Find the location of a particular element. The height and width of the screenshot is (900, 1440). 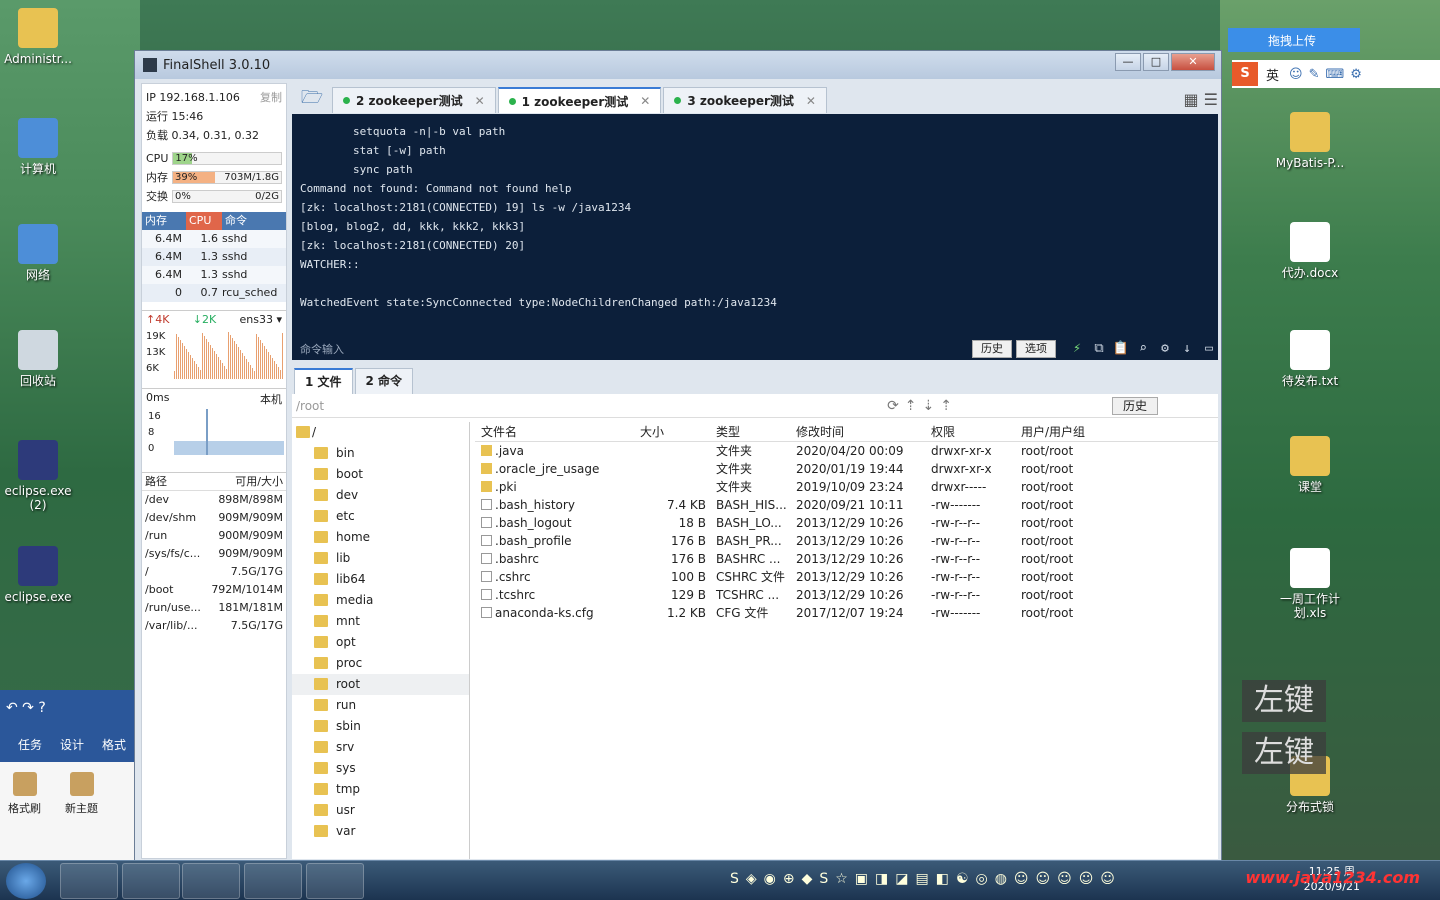

taskbar-finalshell-icon is located at coordinates (273, 881).